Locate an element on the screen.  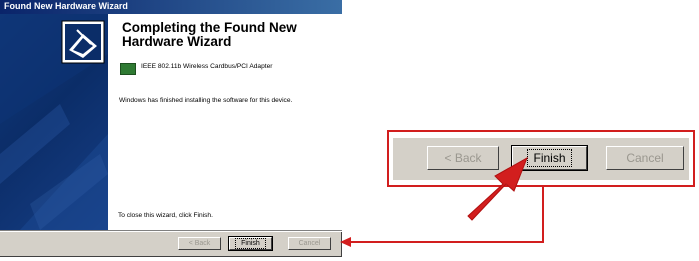
connector-line is located at coordinates (442, 217).